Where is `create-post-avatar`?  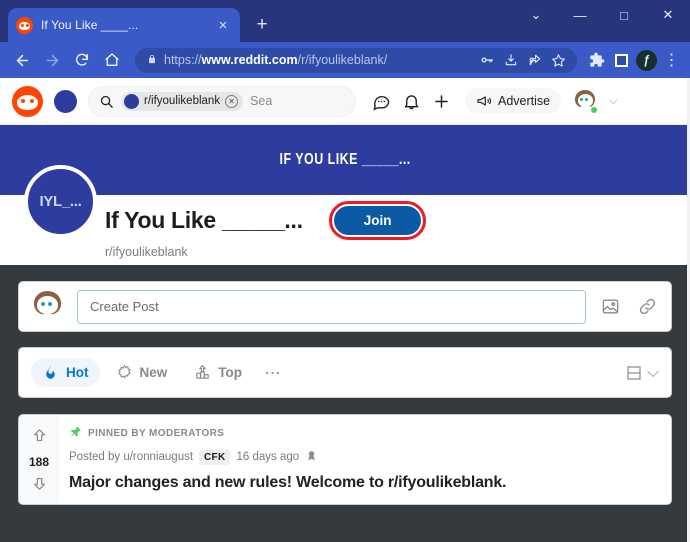 create-post-avatar is located at coordinates (48, 307).